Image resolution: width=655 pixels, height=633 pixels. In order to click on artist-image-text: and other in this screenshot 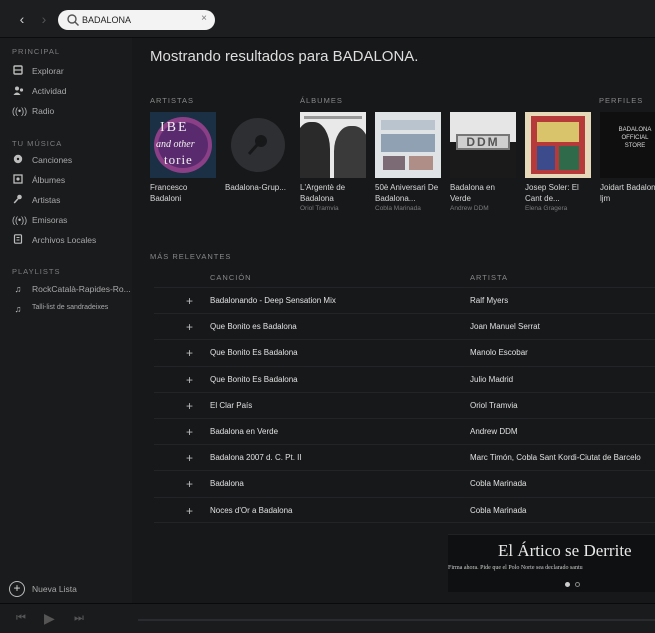, I will do `click(175, 144)`.